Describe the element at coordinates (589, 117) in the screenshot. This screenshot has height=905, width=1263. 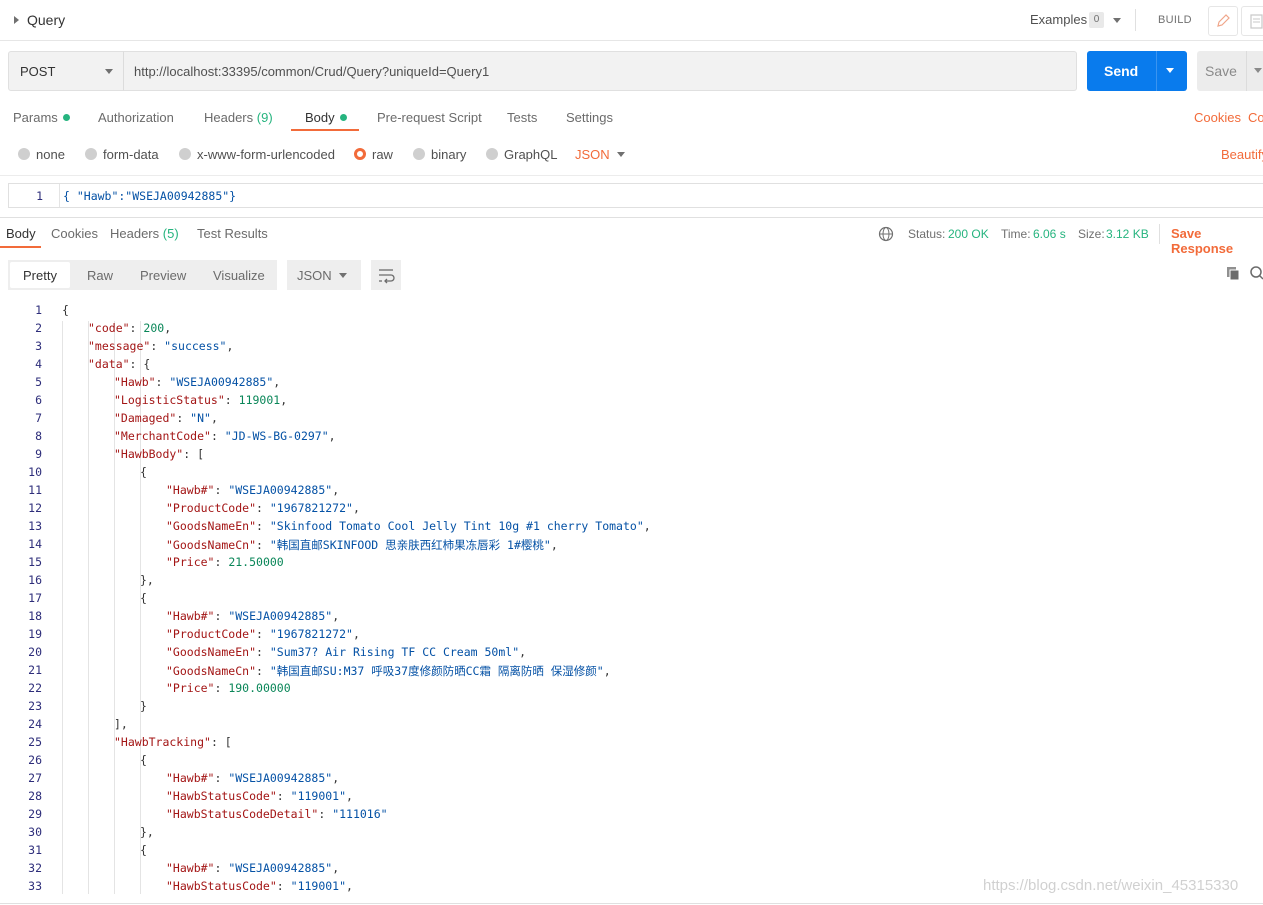
I see `tab-settings: Settings` at that location.